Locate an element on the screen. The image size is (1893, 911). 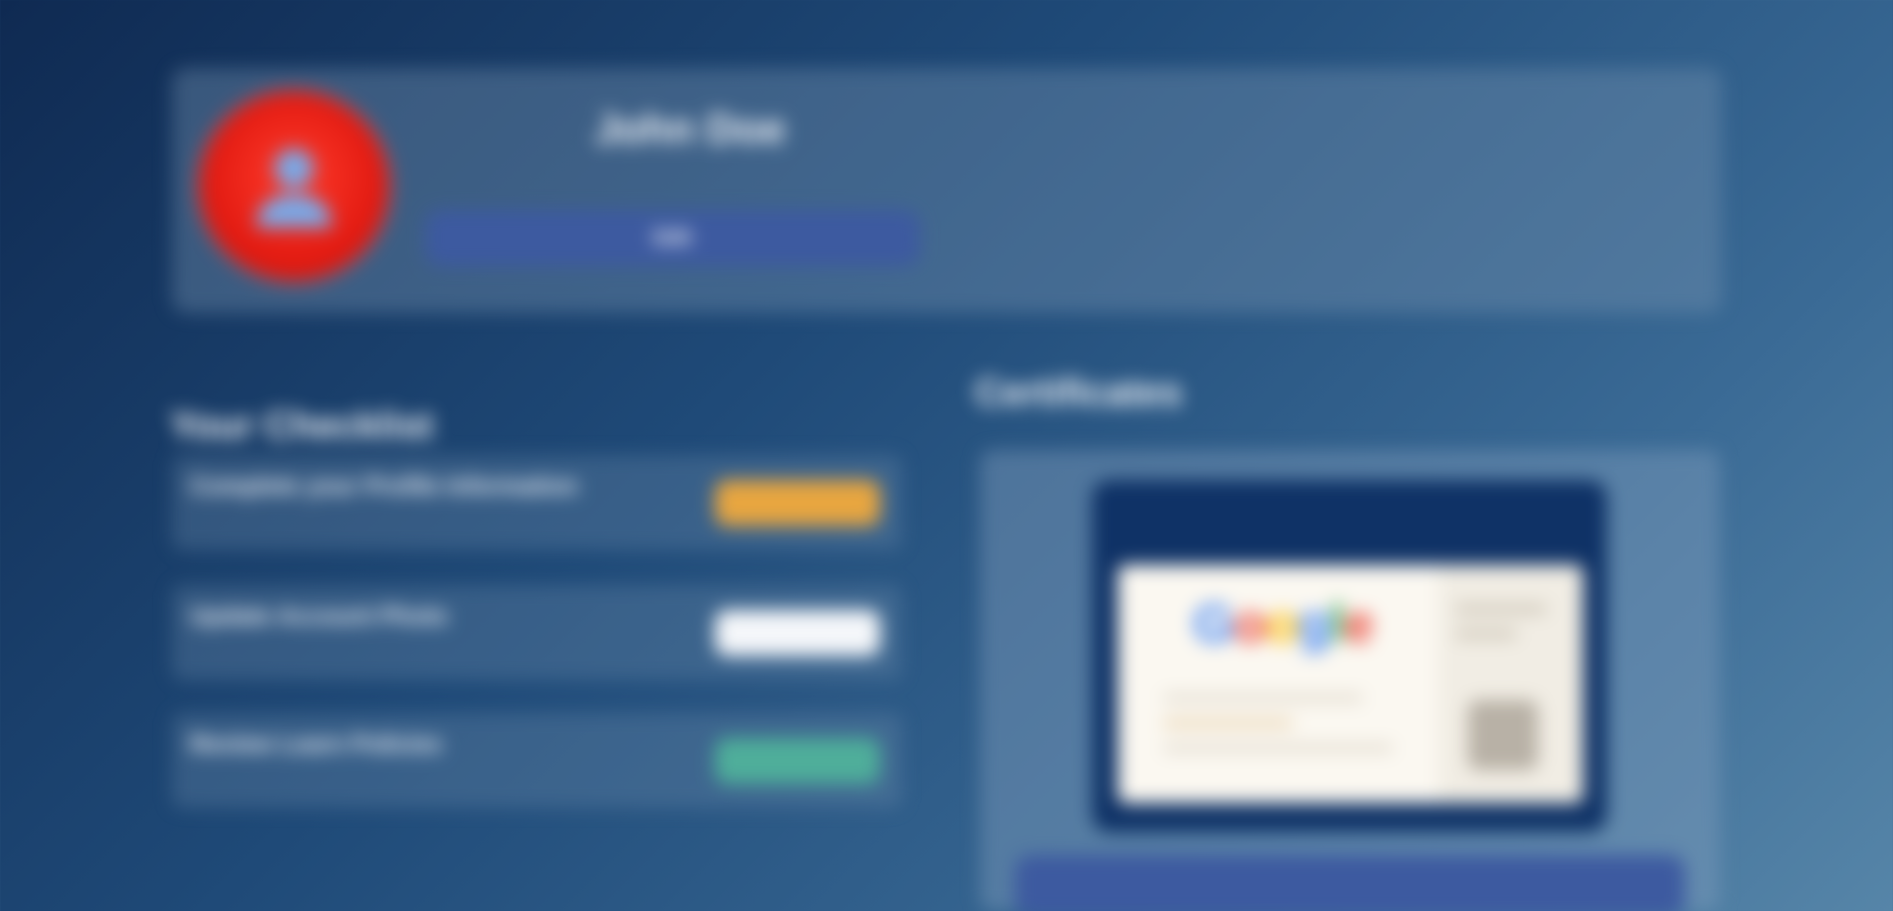
certificate-seal is located at coordinates (1503, 735).